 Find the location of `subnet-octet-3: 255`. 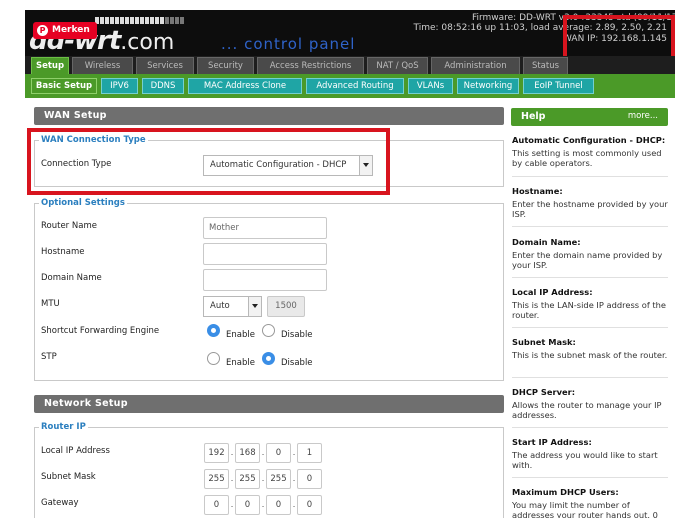

subnet-octet-3: 255 is located at coordinates (278, 479).